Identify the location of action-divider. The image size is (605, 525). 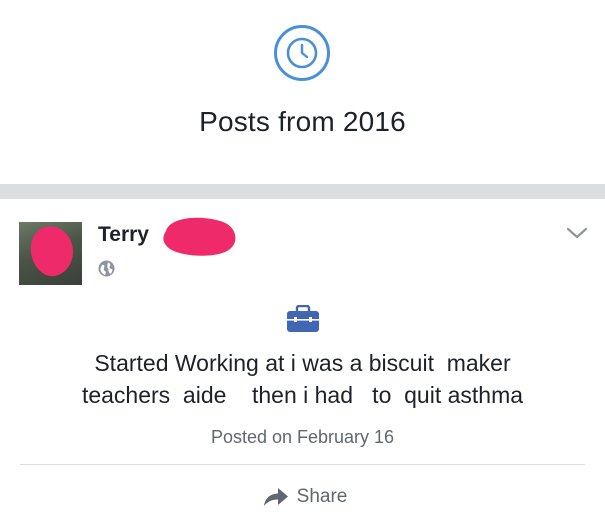
(302, 464).